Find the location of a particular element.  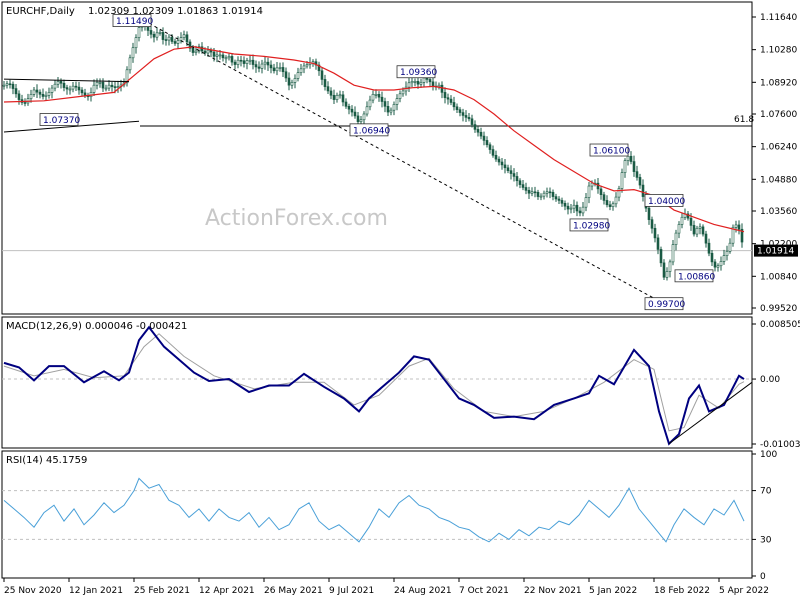

rsi-line is located at coordinates (374, 510).